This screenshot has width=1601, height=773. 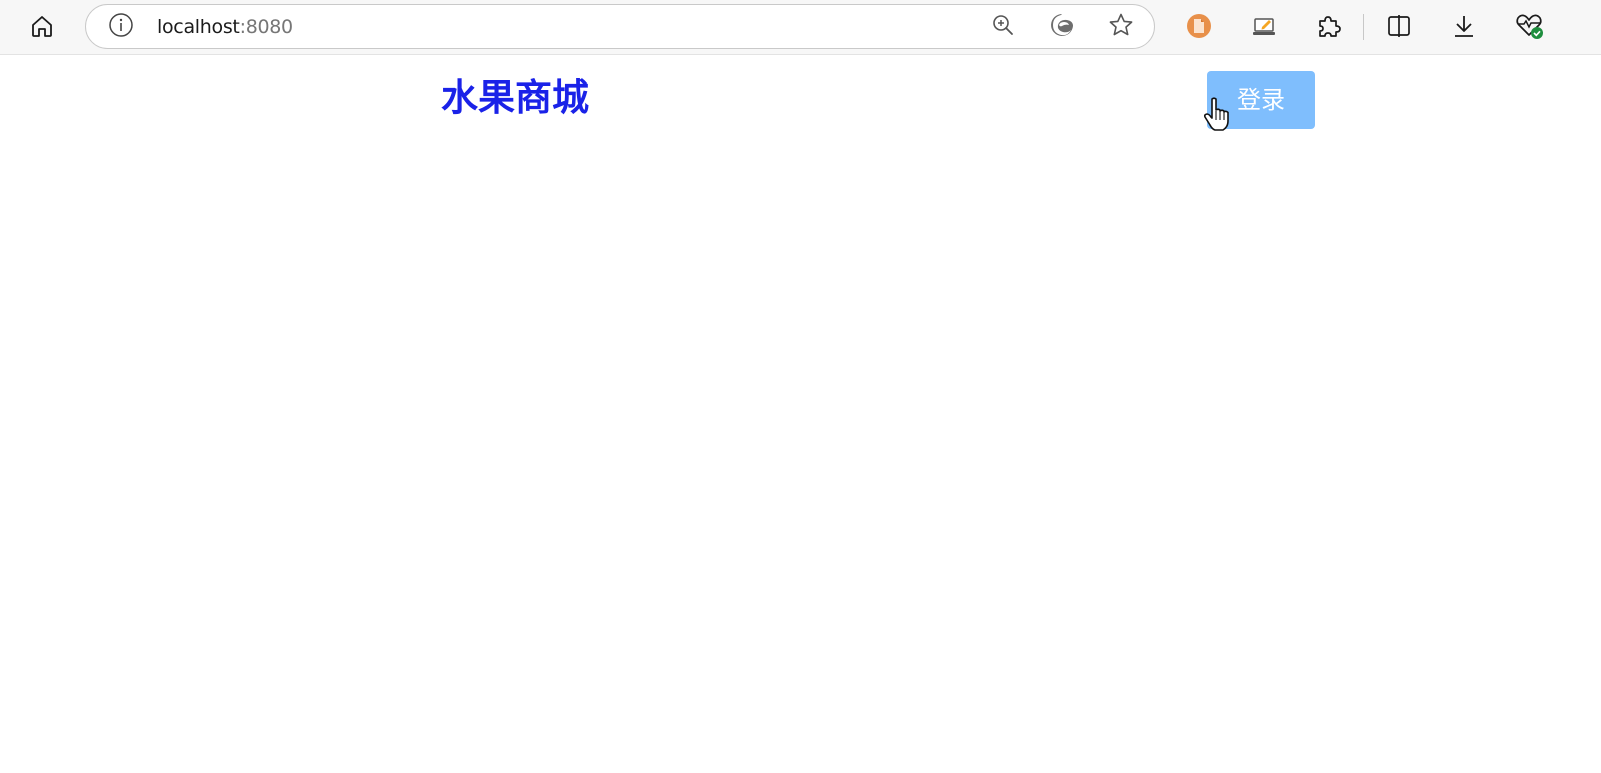 I want to click on split-screen-button, so click(x=1399, y=26).